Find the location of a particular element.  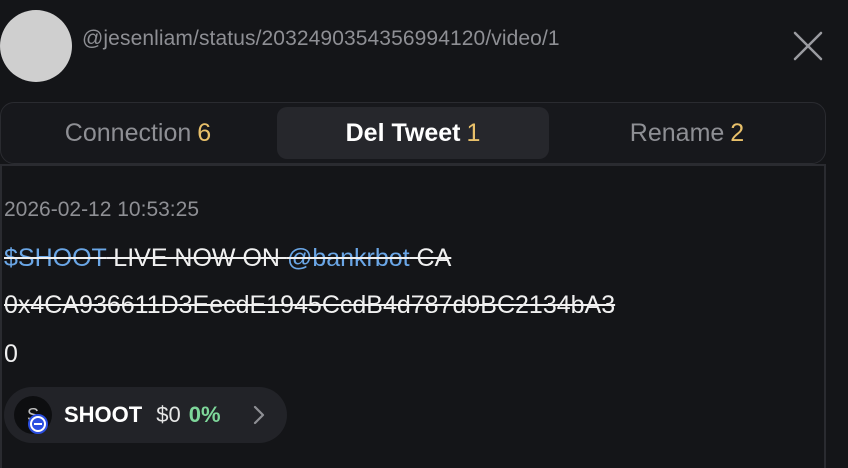

tab-label: Del Tweet is located at coordinates (403, 132).